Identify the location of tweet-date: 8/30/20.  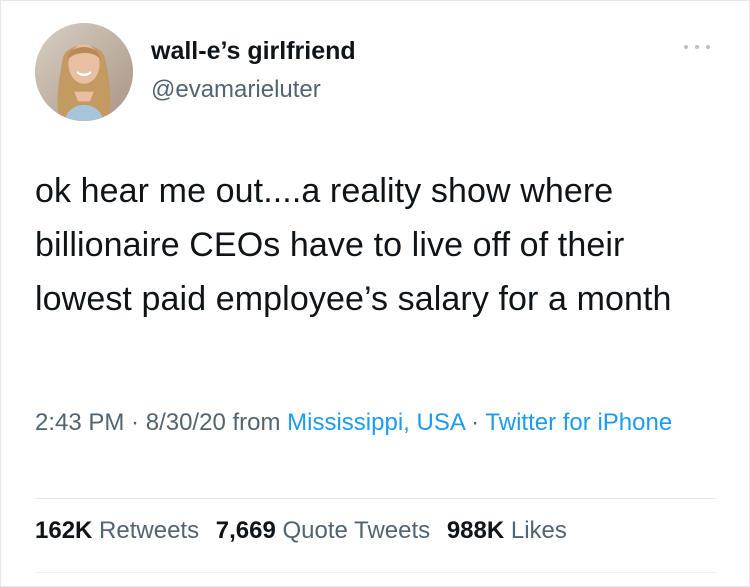
(186, 422).